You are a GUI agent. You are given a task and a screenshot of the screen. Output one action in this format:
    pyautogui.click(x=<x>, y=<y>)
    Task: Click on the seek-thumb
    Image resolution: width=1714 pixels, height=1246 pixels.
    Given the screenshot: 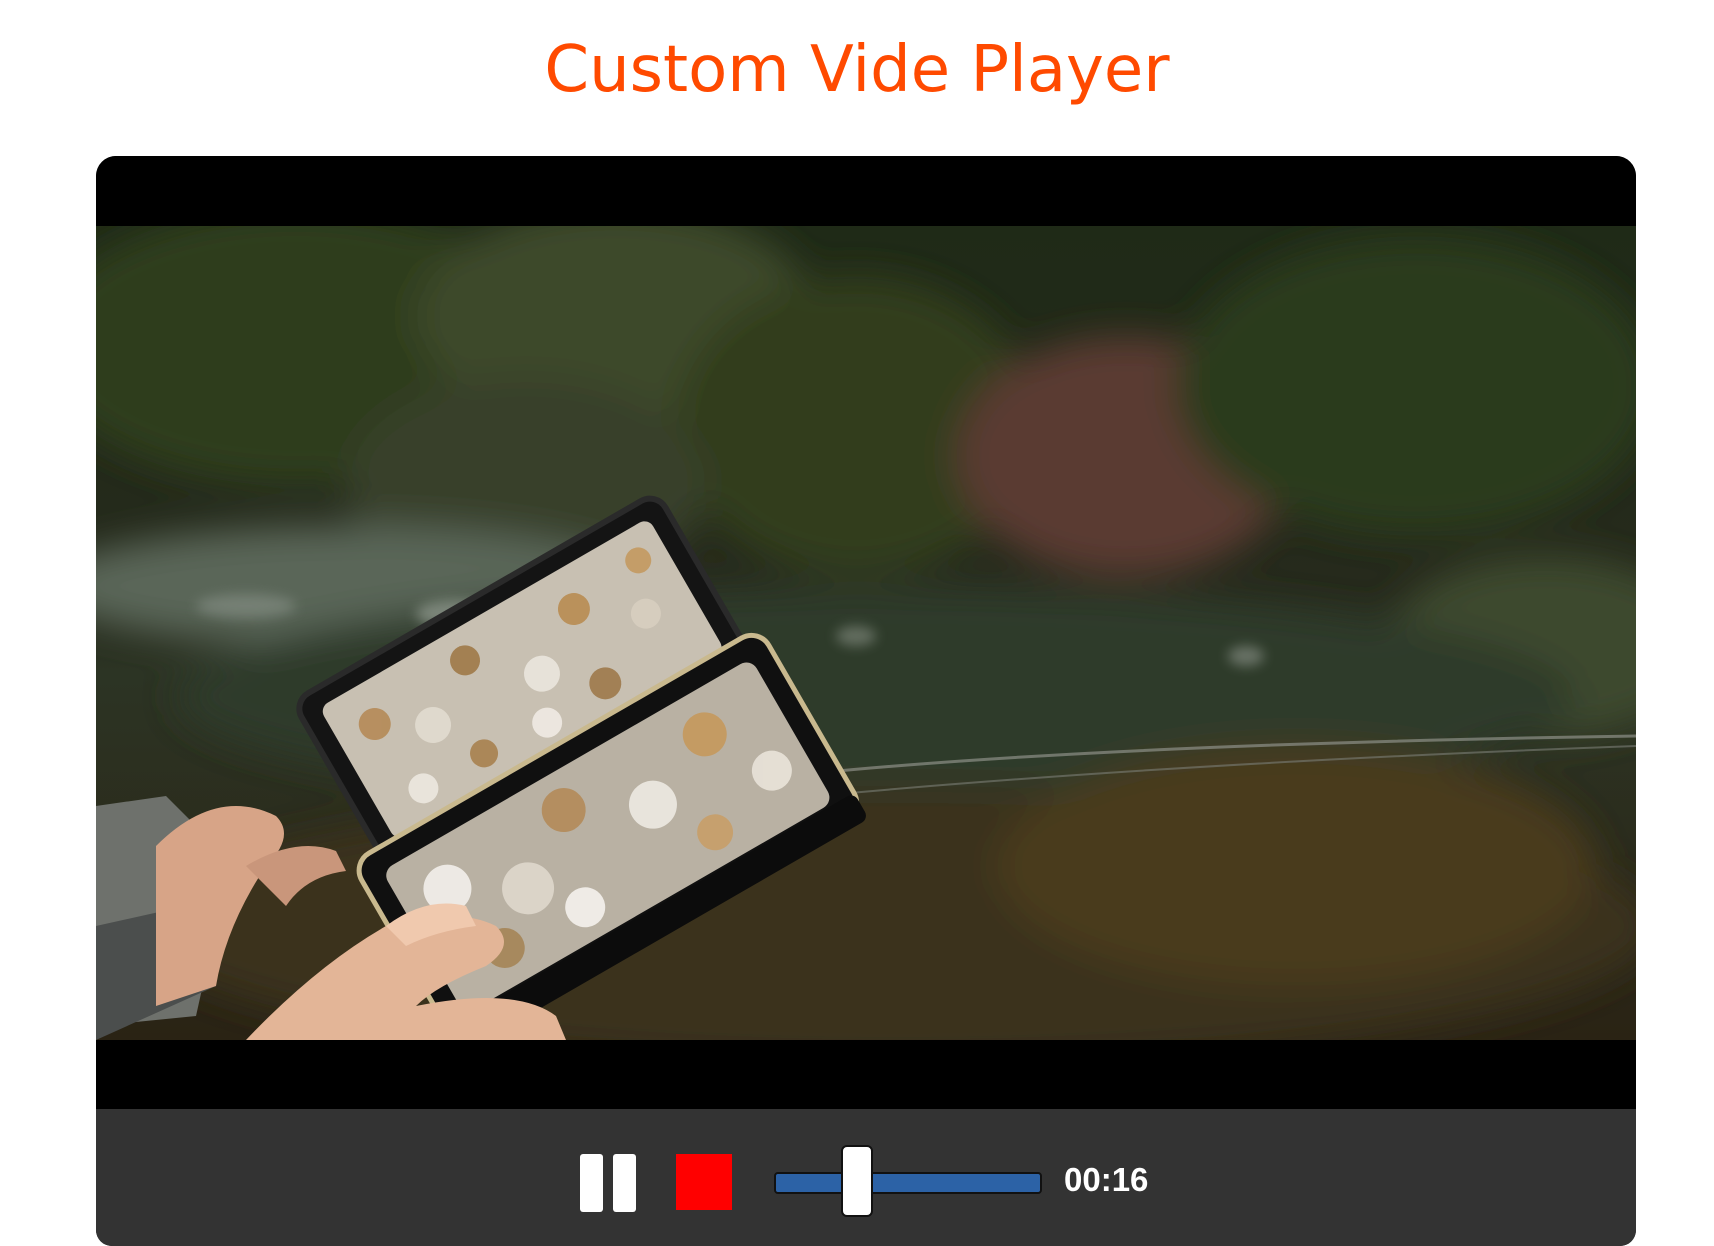 What is the action you would take?
    pyautogui.click(x=857, y=1181)
    